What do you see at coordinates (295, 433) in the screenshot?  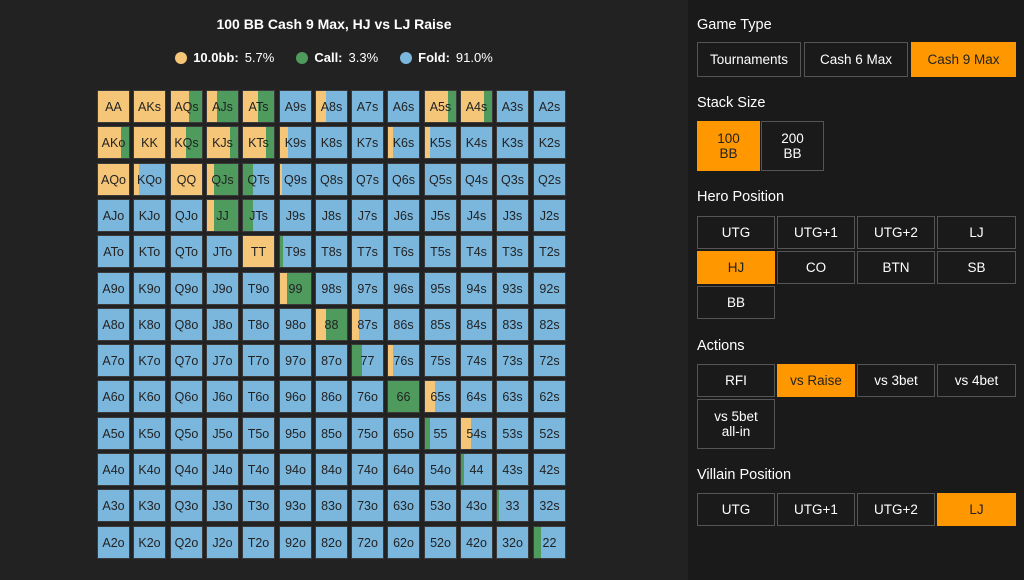 I see `hand-cell-95o: 95o` at bounding box center [295, 433].